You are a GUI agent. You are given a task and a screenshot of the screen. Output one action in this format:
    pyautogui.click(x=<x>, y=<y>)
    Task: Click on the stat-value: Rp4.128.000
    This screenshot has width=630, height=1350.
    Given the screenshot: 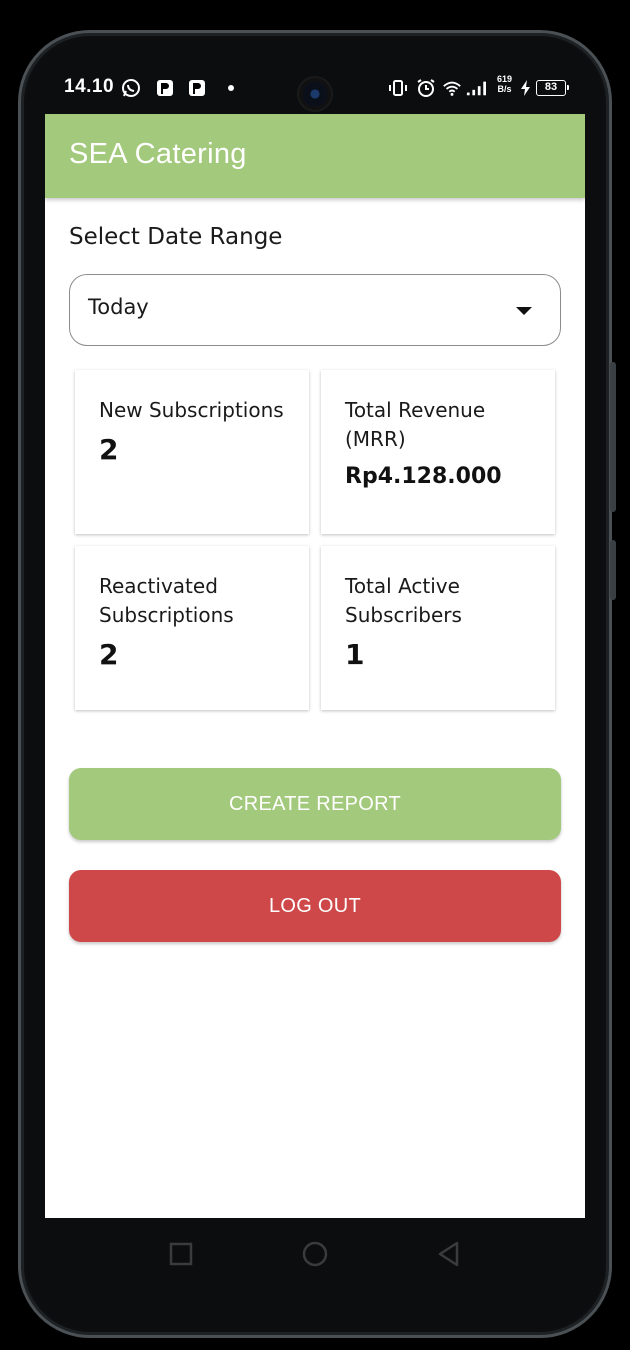 What is the action you would take?
    pyautogui.click(x=423, y=476)
    